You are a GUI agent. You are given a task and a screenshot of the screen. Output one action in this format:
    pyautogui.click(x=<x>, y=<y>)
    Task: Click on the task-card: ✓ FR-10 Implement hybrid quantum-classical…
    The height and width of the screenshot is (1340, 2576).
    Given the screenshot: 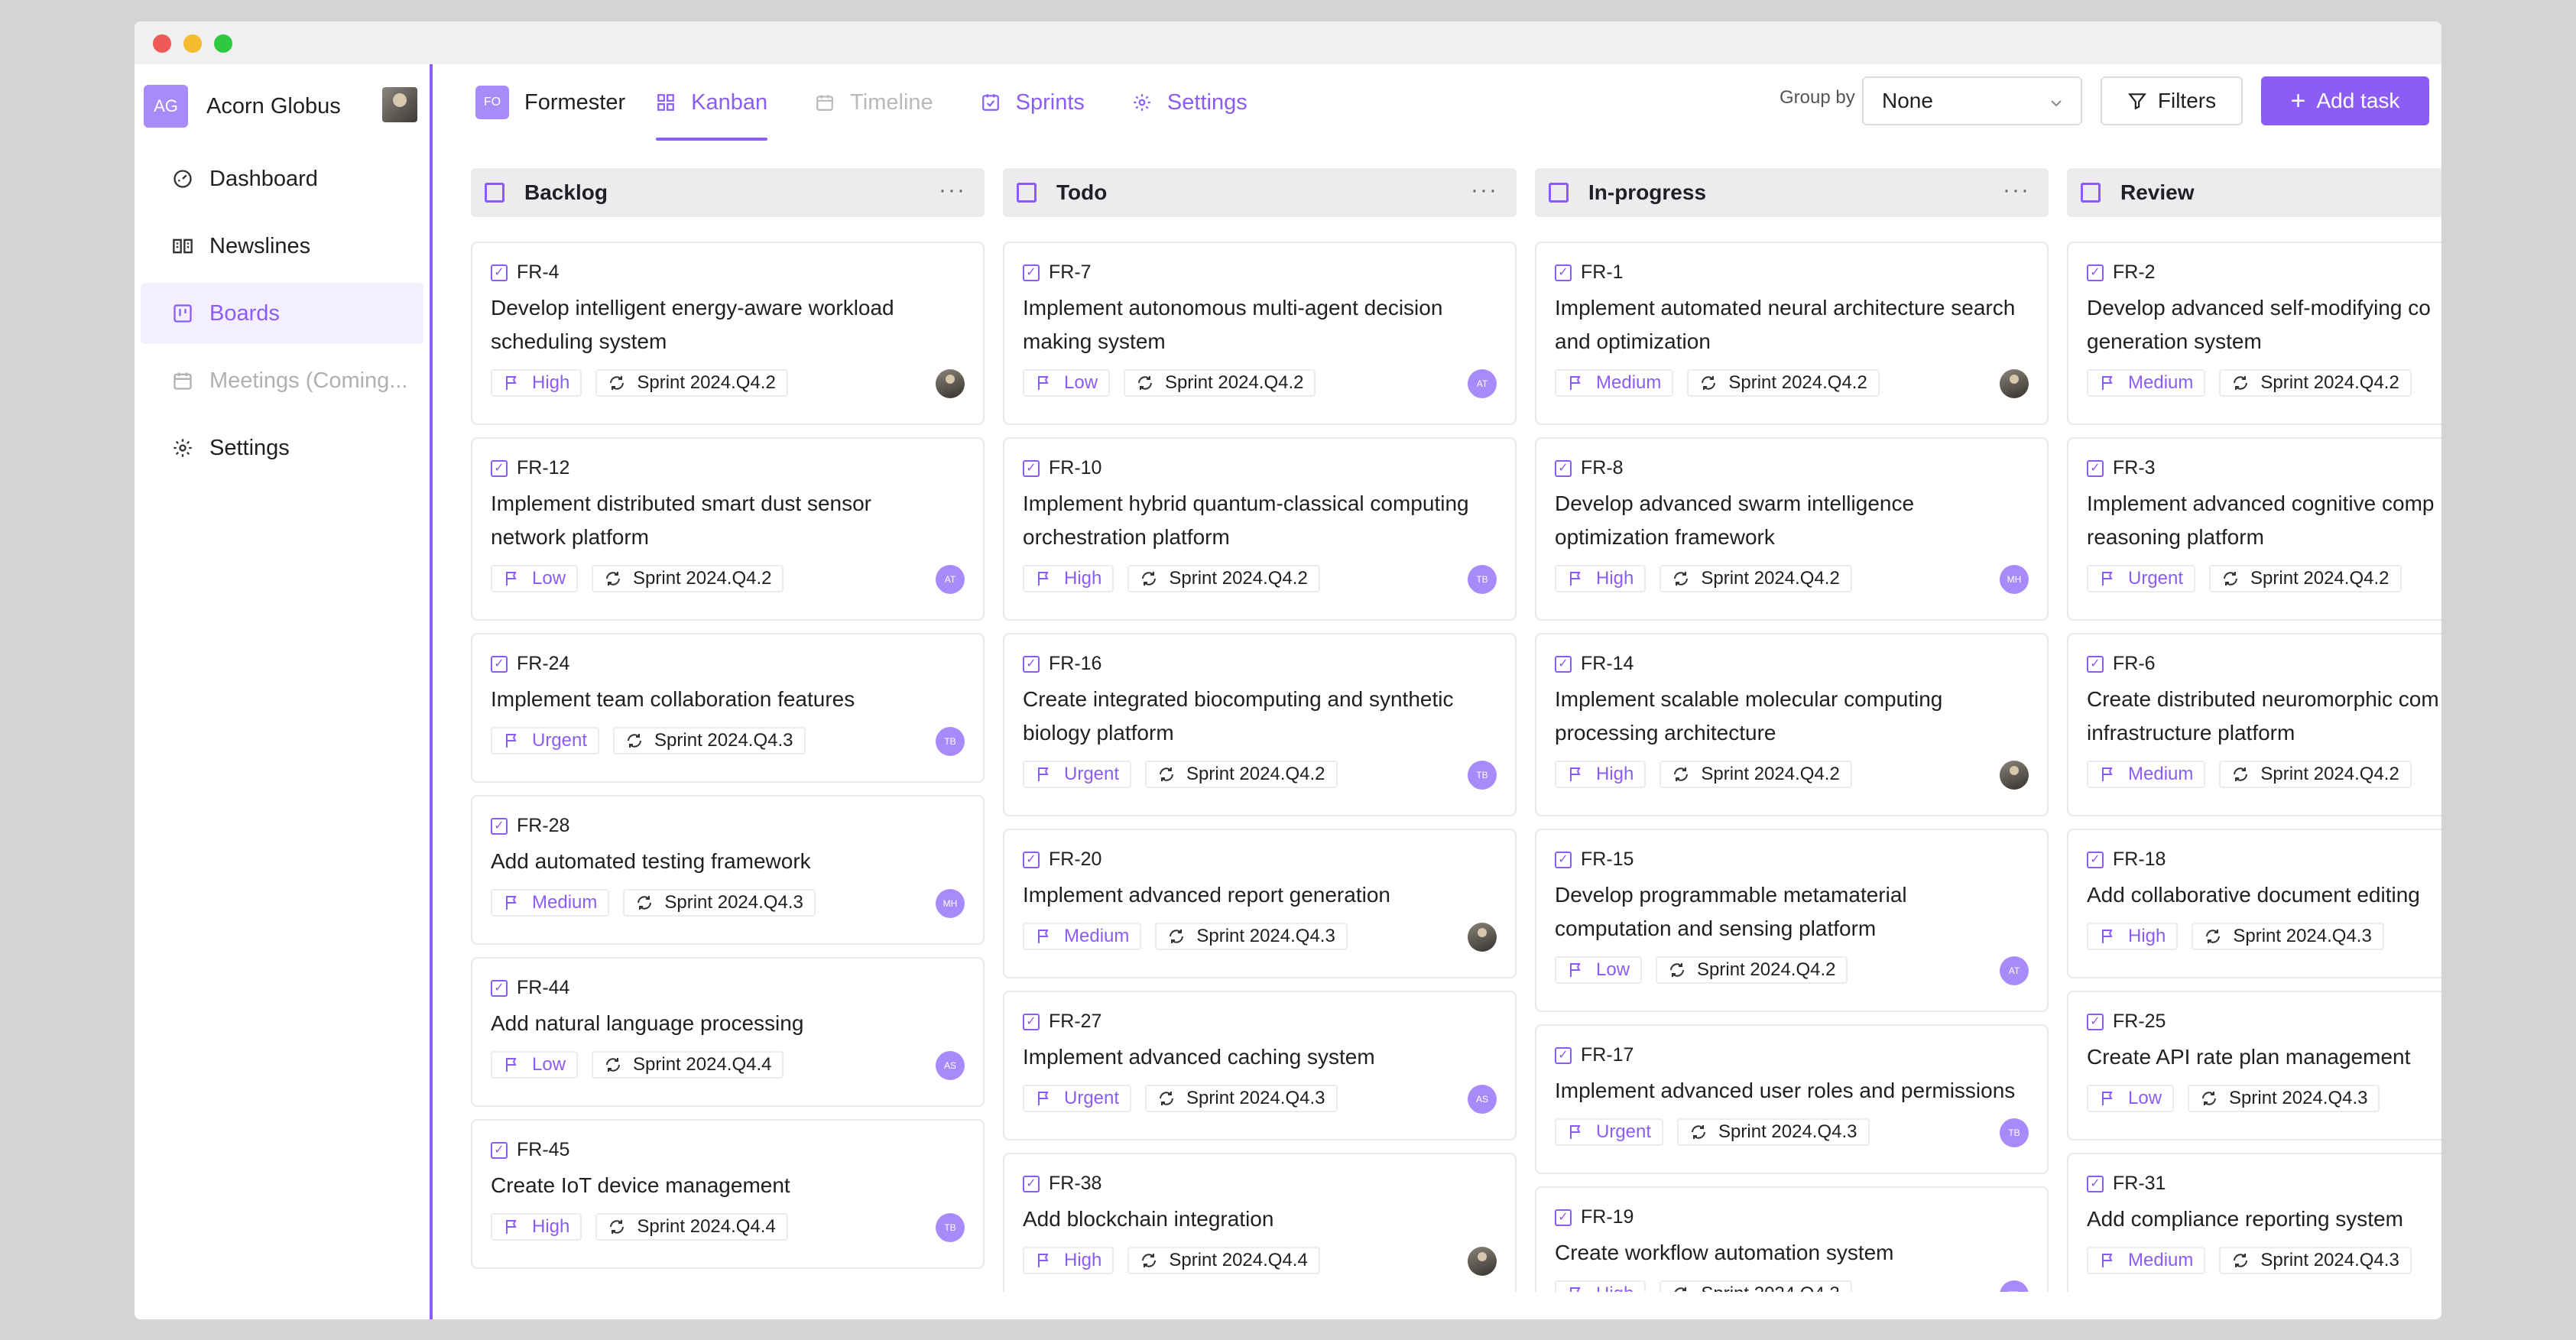 What is the action you would take?
    pyautogui.click(x=1260, y=529)
    